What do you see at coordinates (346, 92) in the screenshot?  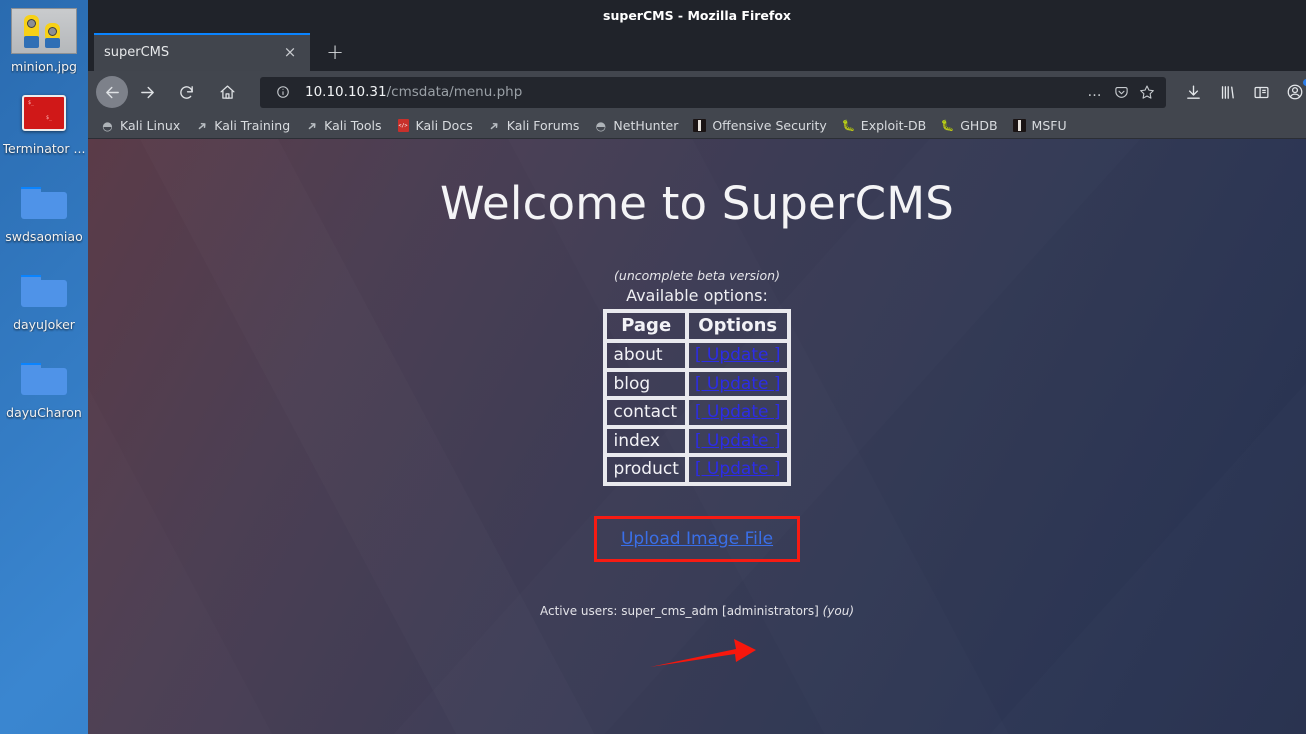 I see `url-host: 10.10.10.31` at bounding box center [346, 92].